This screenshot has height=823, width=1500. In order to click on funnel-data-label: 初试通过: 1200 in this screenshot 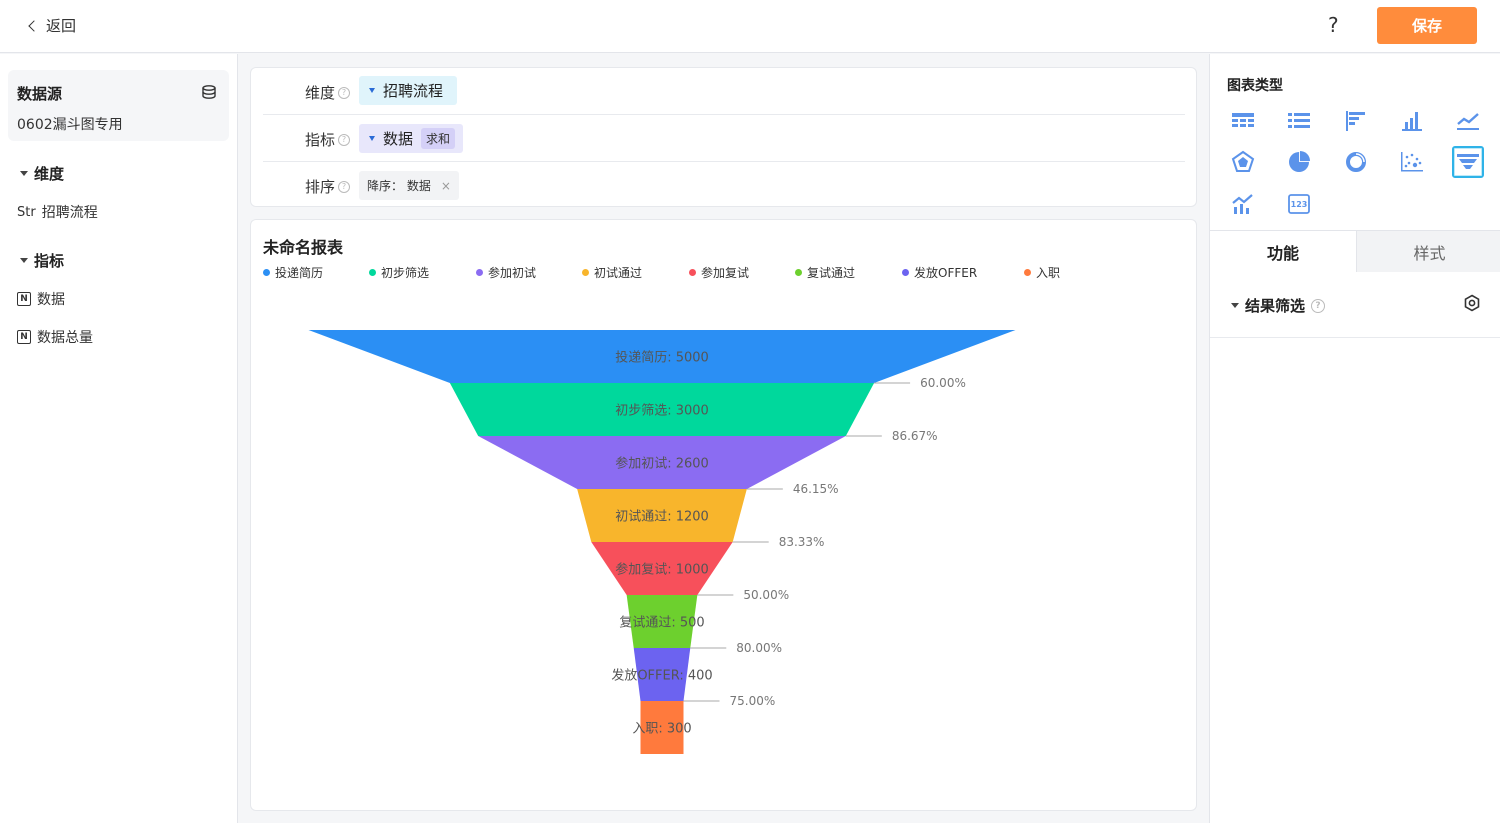, I will do `click(662, 517)`.